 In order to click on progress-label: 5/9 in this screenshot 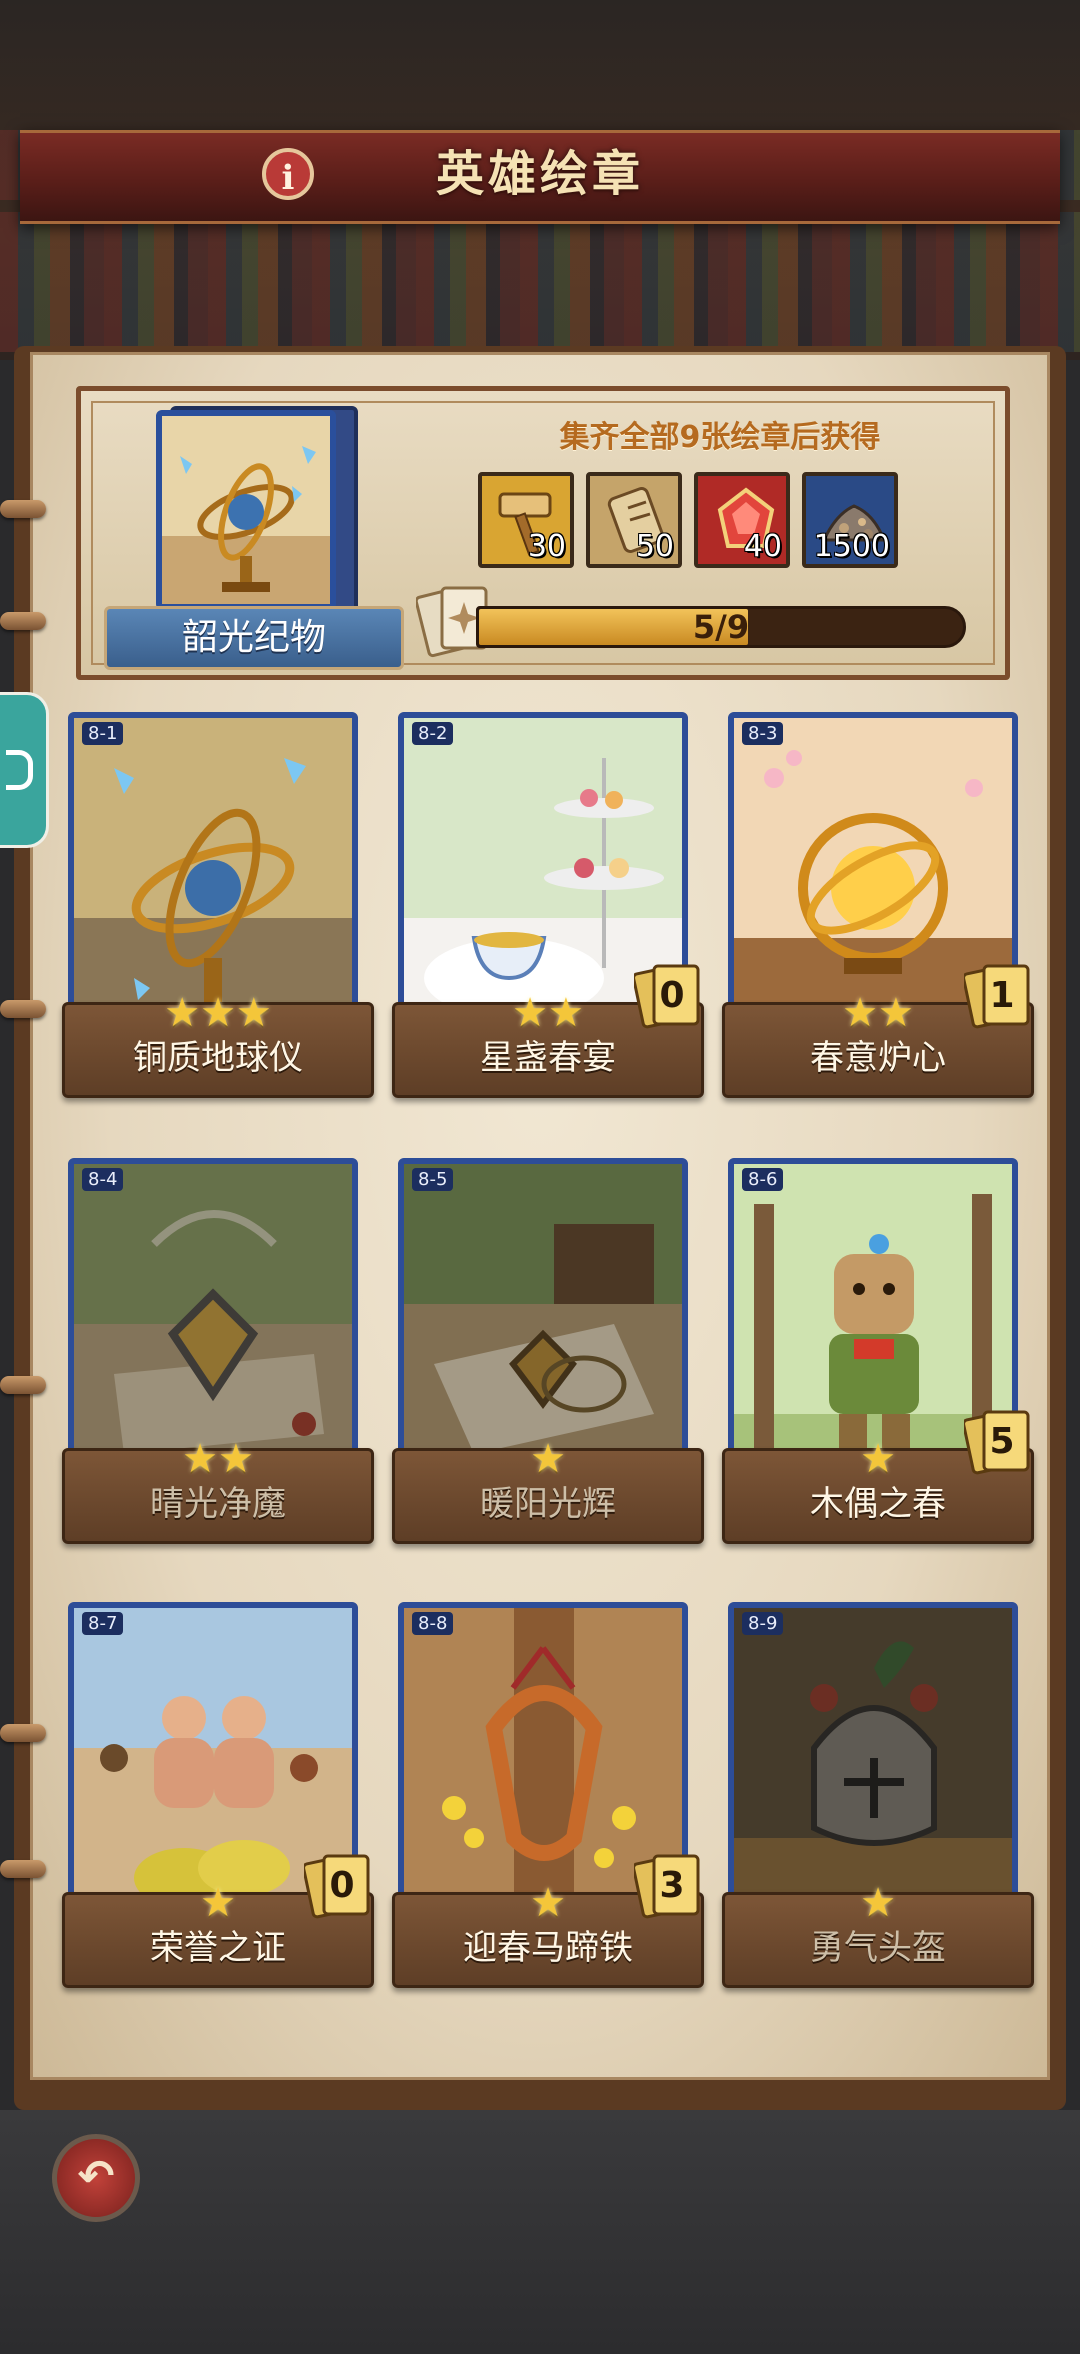, I will do `click(721, 627)`.